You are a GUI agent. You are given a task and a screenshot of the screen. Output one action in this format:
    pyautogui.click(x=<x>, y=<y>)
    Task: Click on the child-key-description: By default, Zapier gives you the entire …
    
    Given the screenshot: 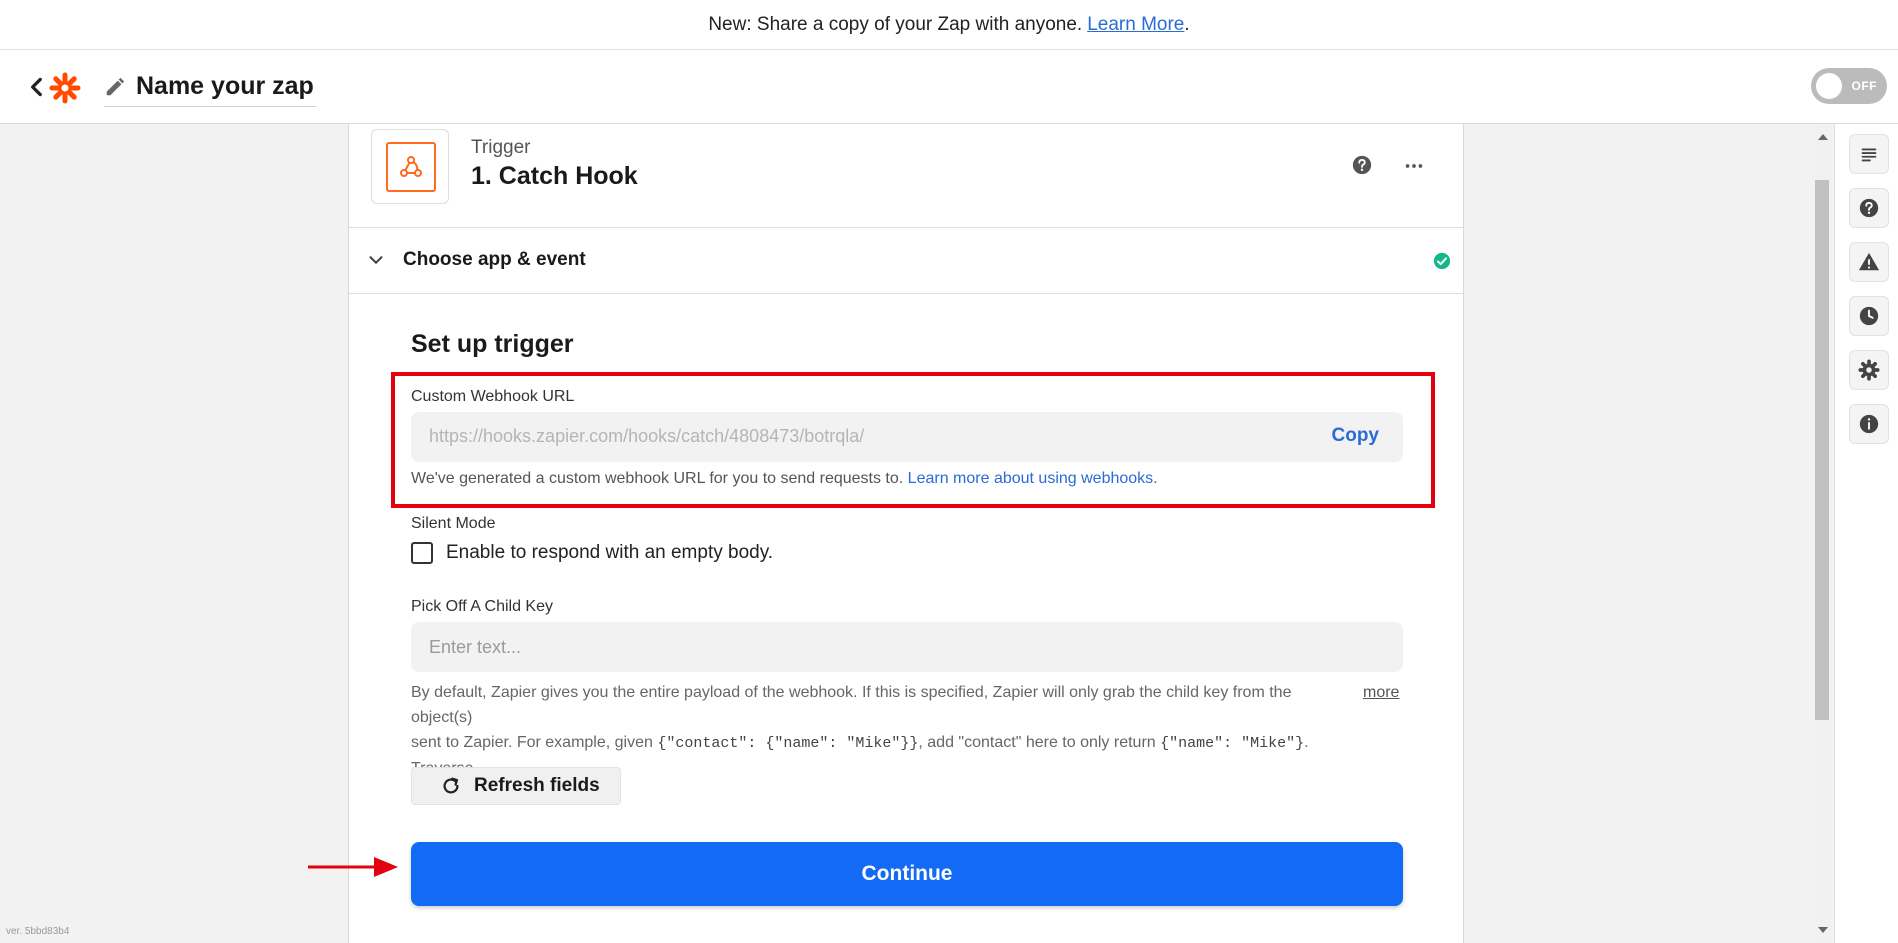 What is the action you would take?
    pyautogui.click(x=881, y=730)
    